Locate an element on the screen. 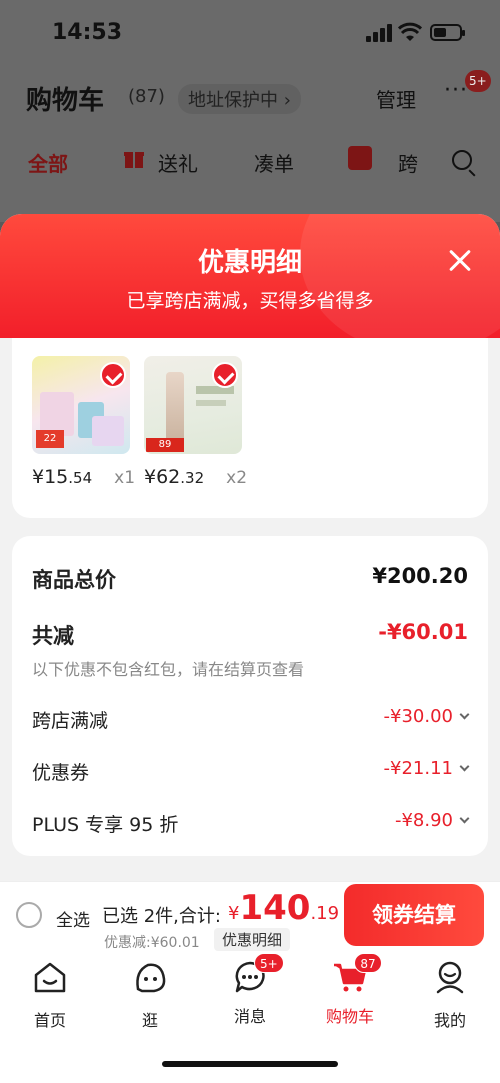 The height and width of the screenshot is (1083, 500). cart-count: (87) is located at coordinates (146, 96).